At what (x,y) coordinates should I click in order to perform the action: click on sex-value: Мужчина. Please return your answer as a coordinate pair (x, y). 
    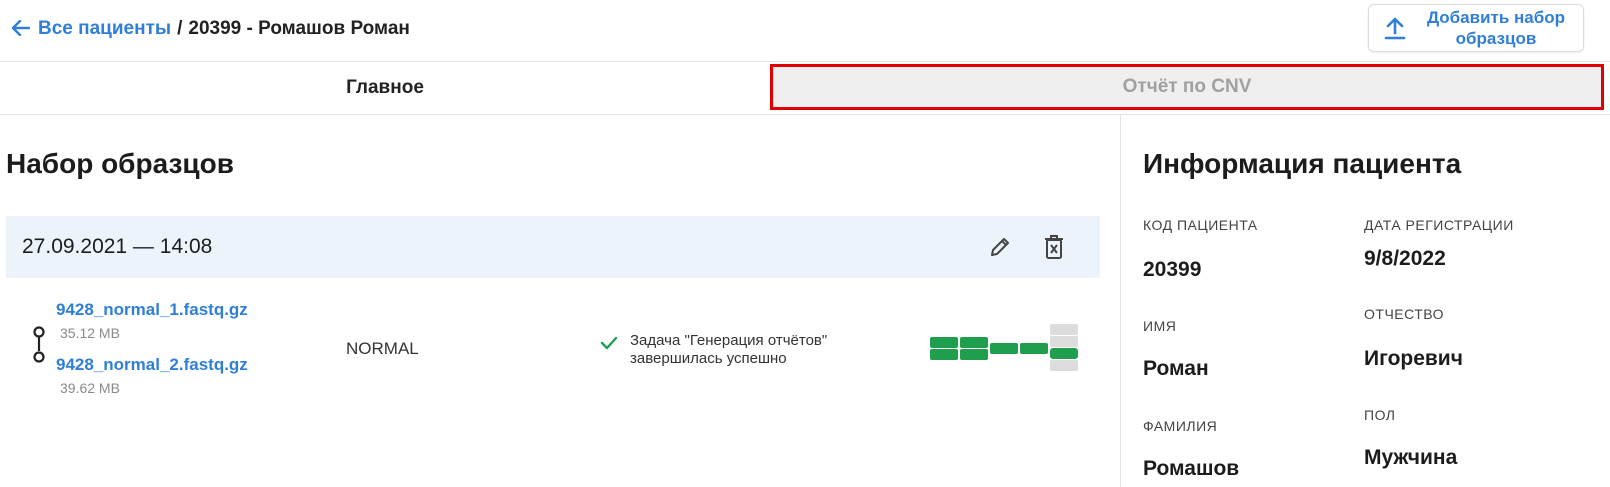
    Looking at the image, I should click on (1411, 457).